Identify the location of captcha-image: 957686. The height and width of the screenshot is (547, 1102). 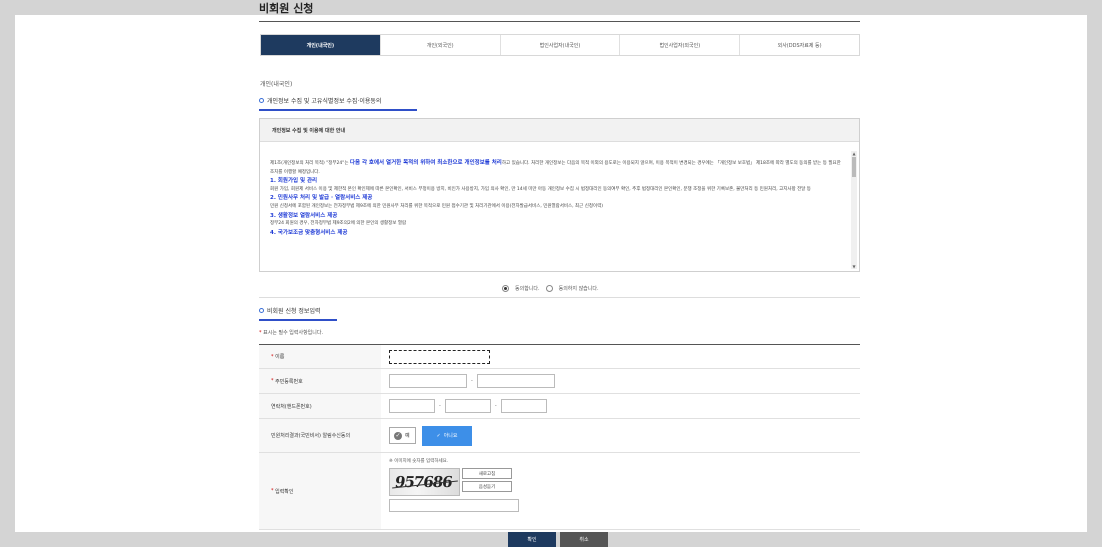
(424, 482).